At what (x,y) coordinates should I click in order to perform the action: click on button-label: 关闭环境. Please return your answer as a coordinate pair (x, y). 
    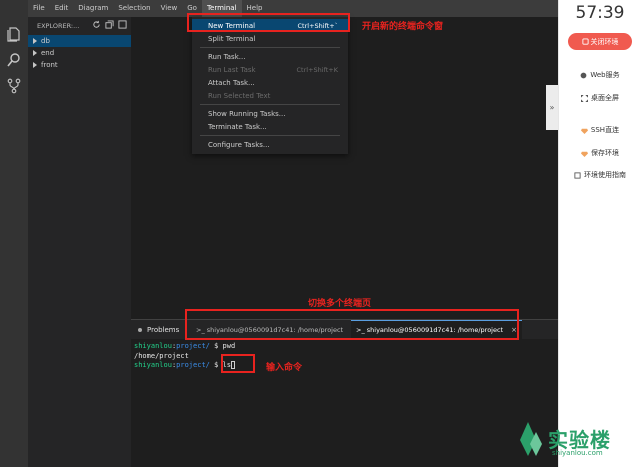
    Looking at the image, I should click on (604, 41).